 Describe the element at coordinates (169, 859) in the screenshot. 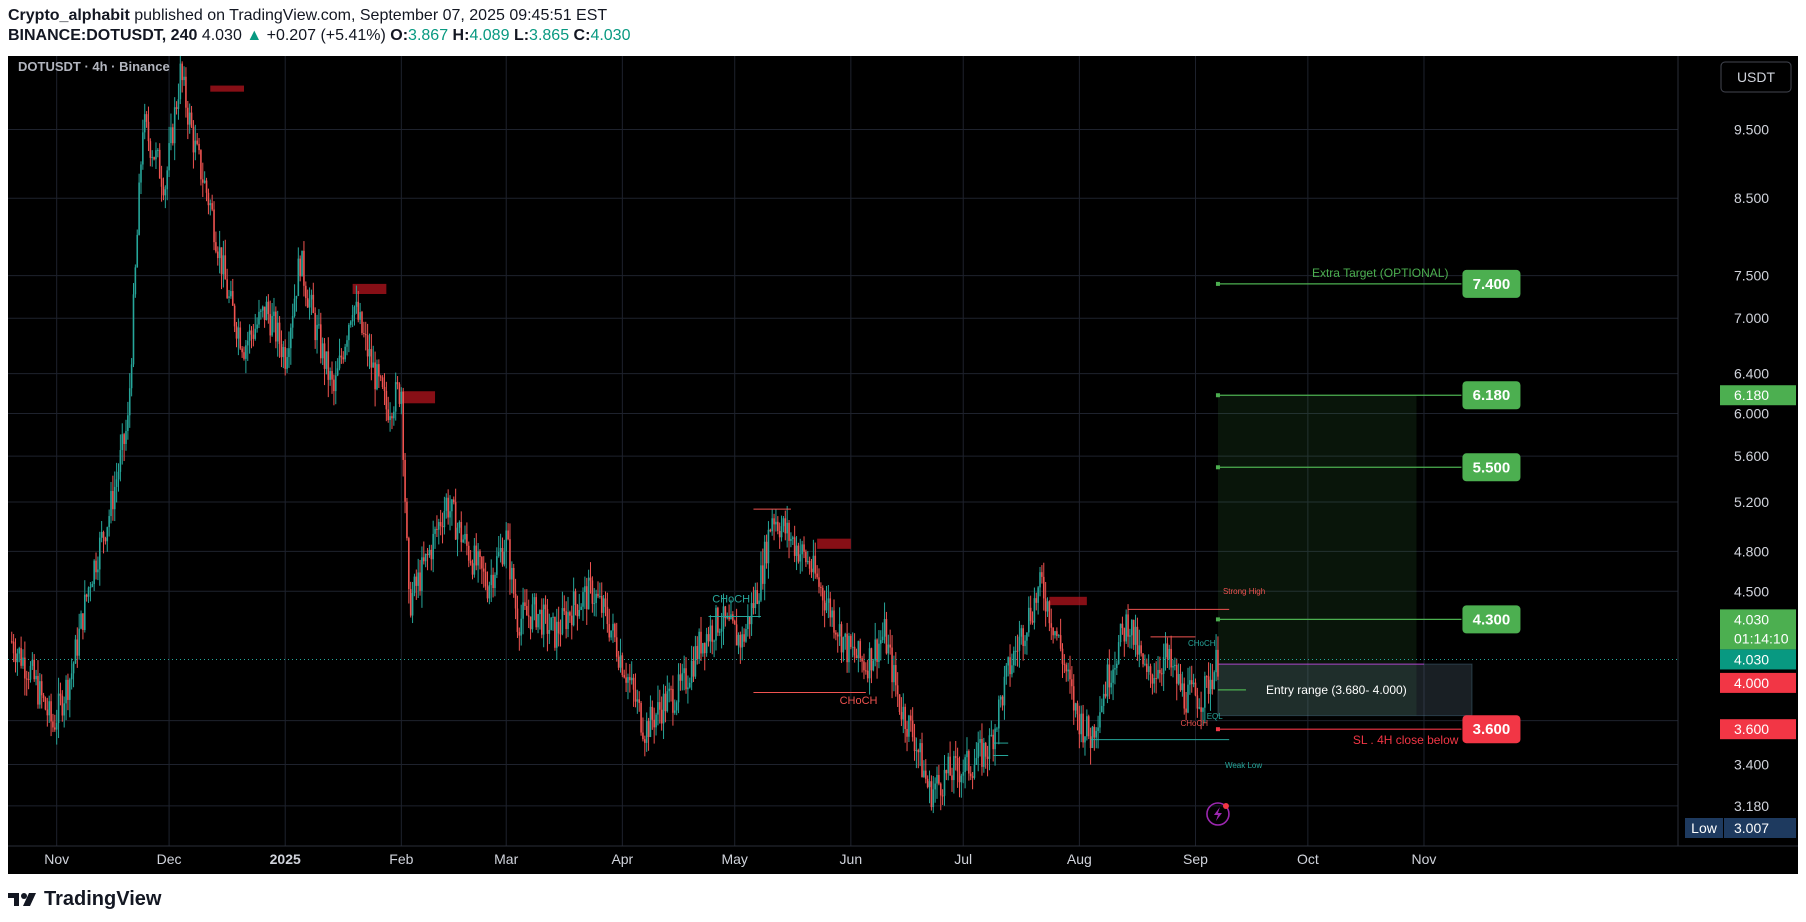

I see `time-tick-label: Dec` at that location.